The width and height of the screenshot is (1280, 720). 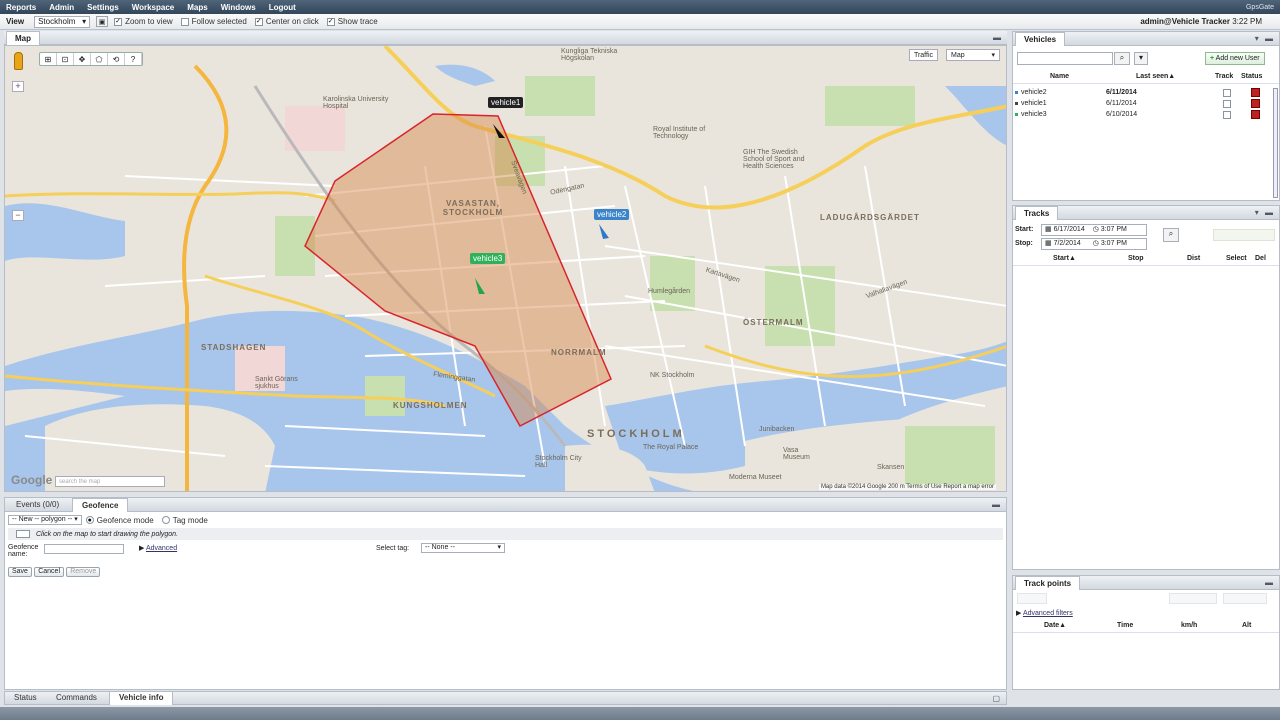 What do you see at coordinates (1094, 244) in the screenshot?
I see `stop-date-input: ▦ 7/2/2014 ◷ 3:07 PM` at bounding box center [1094, 244].